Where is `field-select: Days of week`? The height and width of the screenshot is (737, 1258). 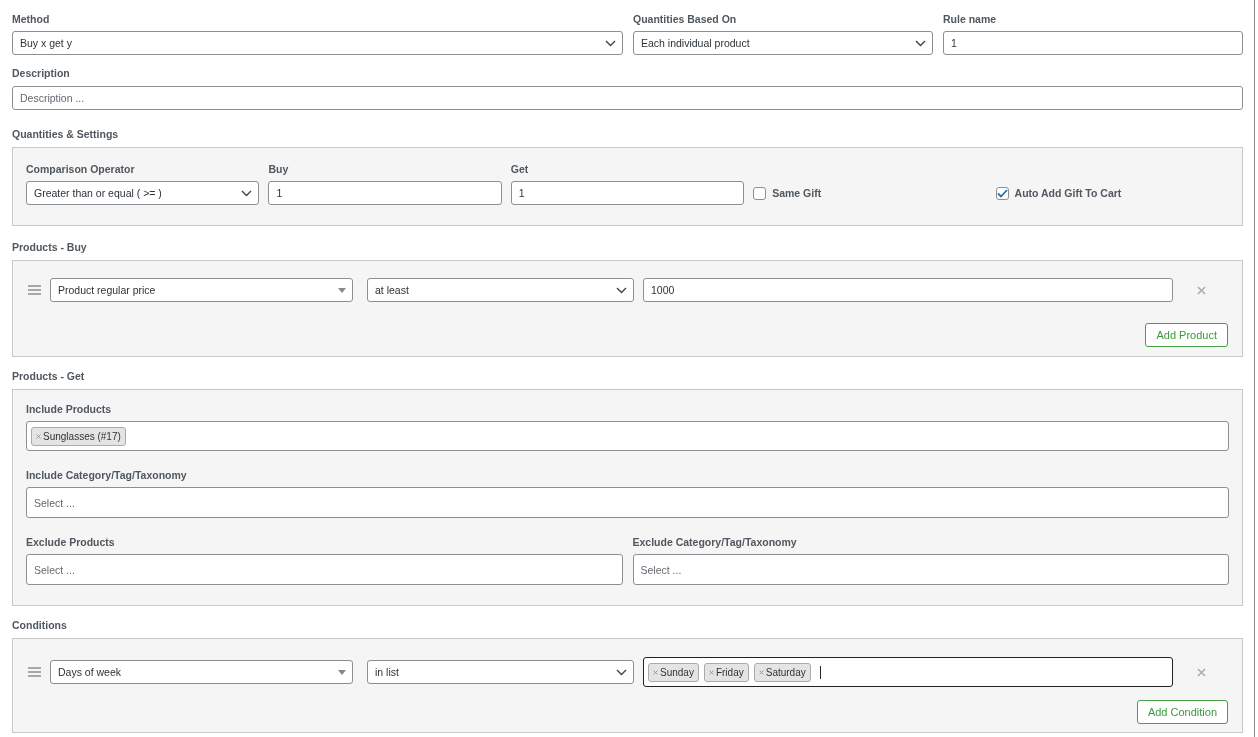 field-select: Days of week is located at coordinates (201, 672).